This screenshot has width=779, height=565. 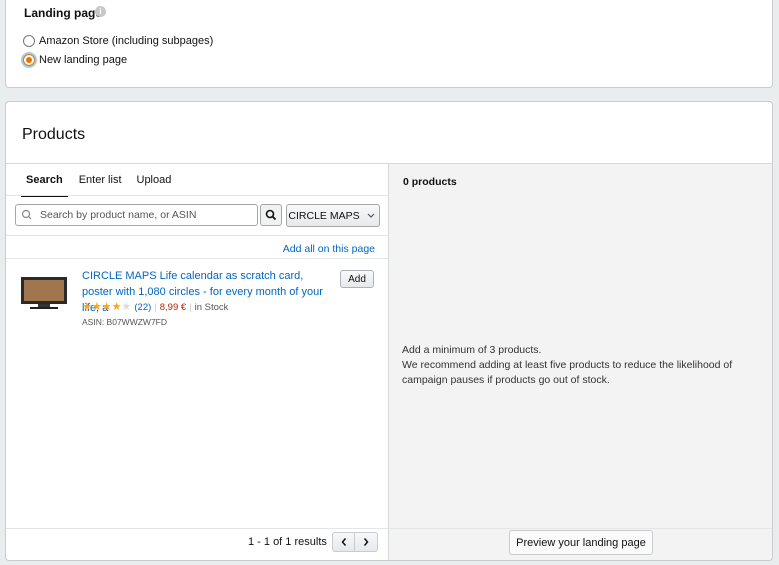 I want to click on radio-checked-icon, so click(x=29, y=60).